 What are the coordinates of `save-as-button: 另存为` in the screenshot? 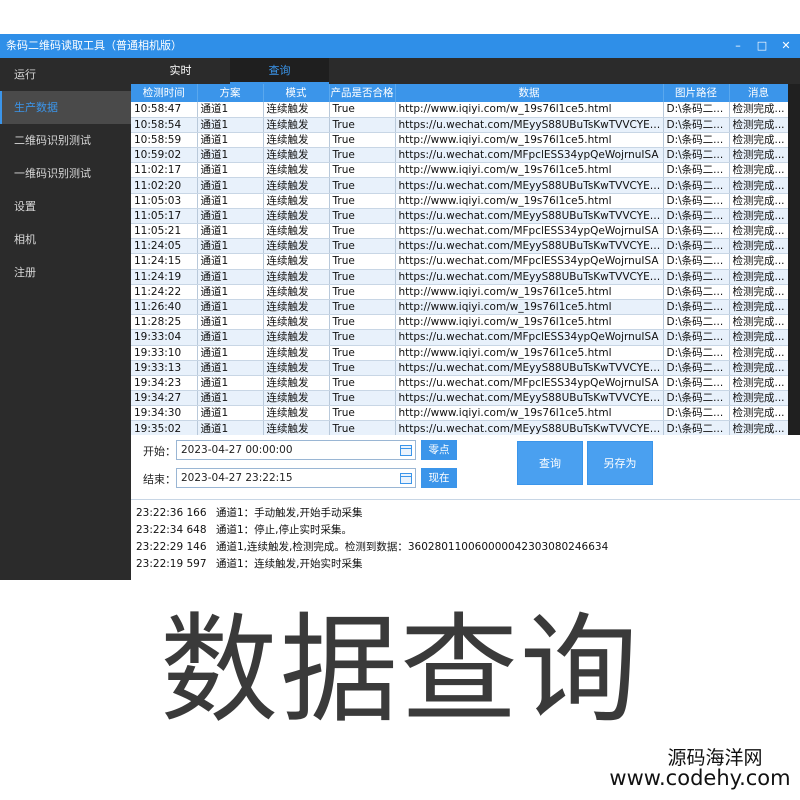 It's located at (620, 463).